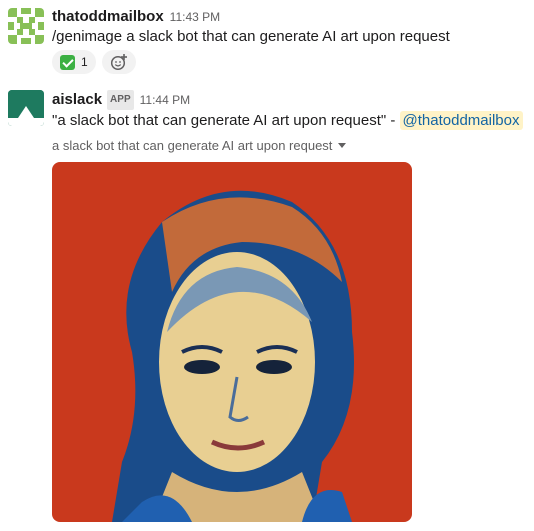  I want to click on app-avatar, so click(26, 108).